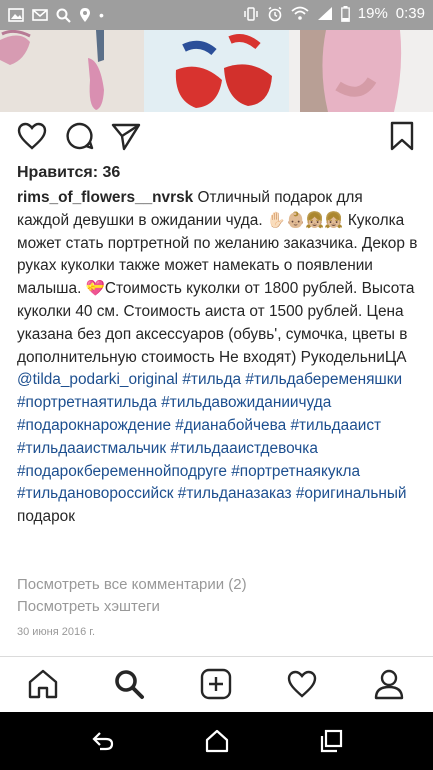  Describe the element at coordinates (345, 13) in the screenshot. I see `battery-icon` at that location.